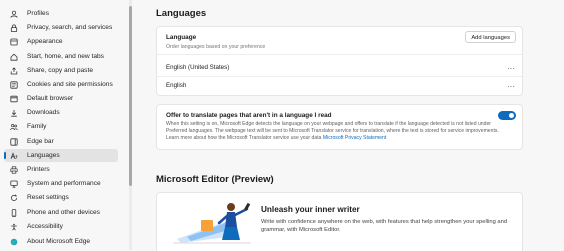 This screenshot has height=251, width=564. What do you see at coordinates (181, 13) in the screenshot?
I see `languages-heading: Languages` at bounding box center [181, 13].